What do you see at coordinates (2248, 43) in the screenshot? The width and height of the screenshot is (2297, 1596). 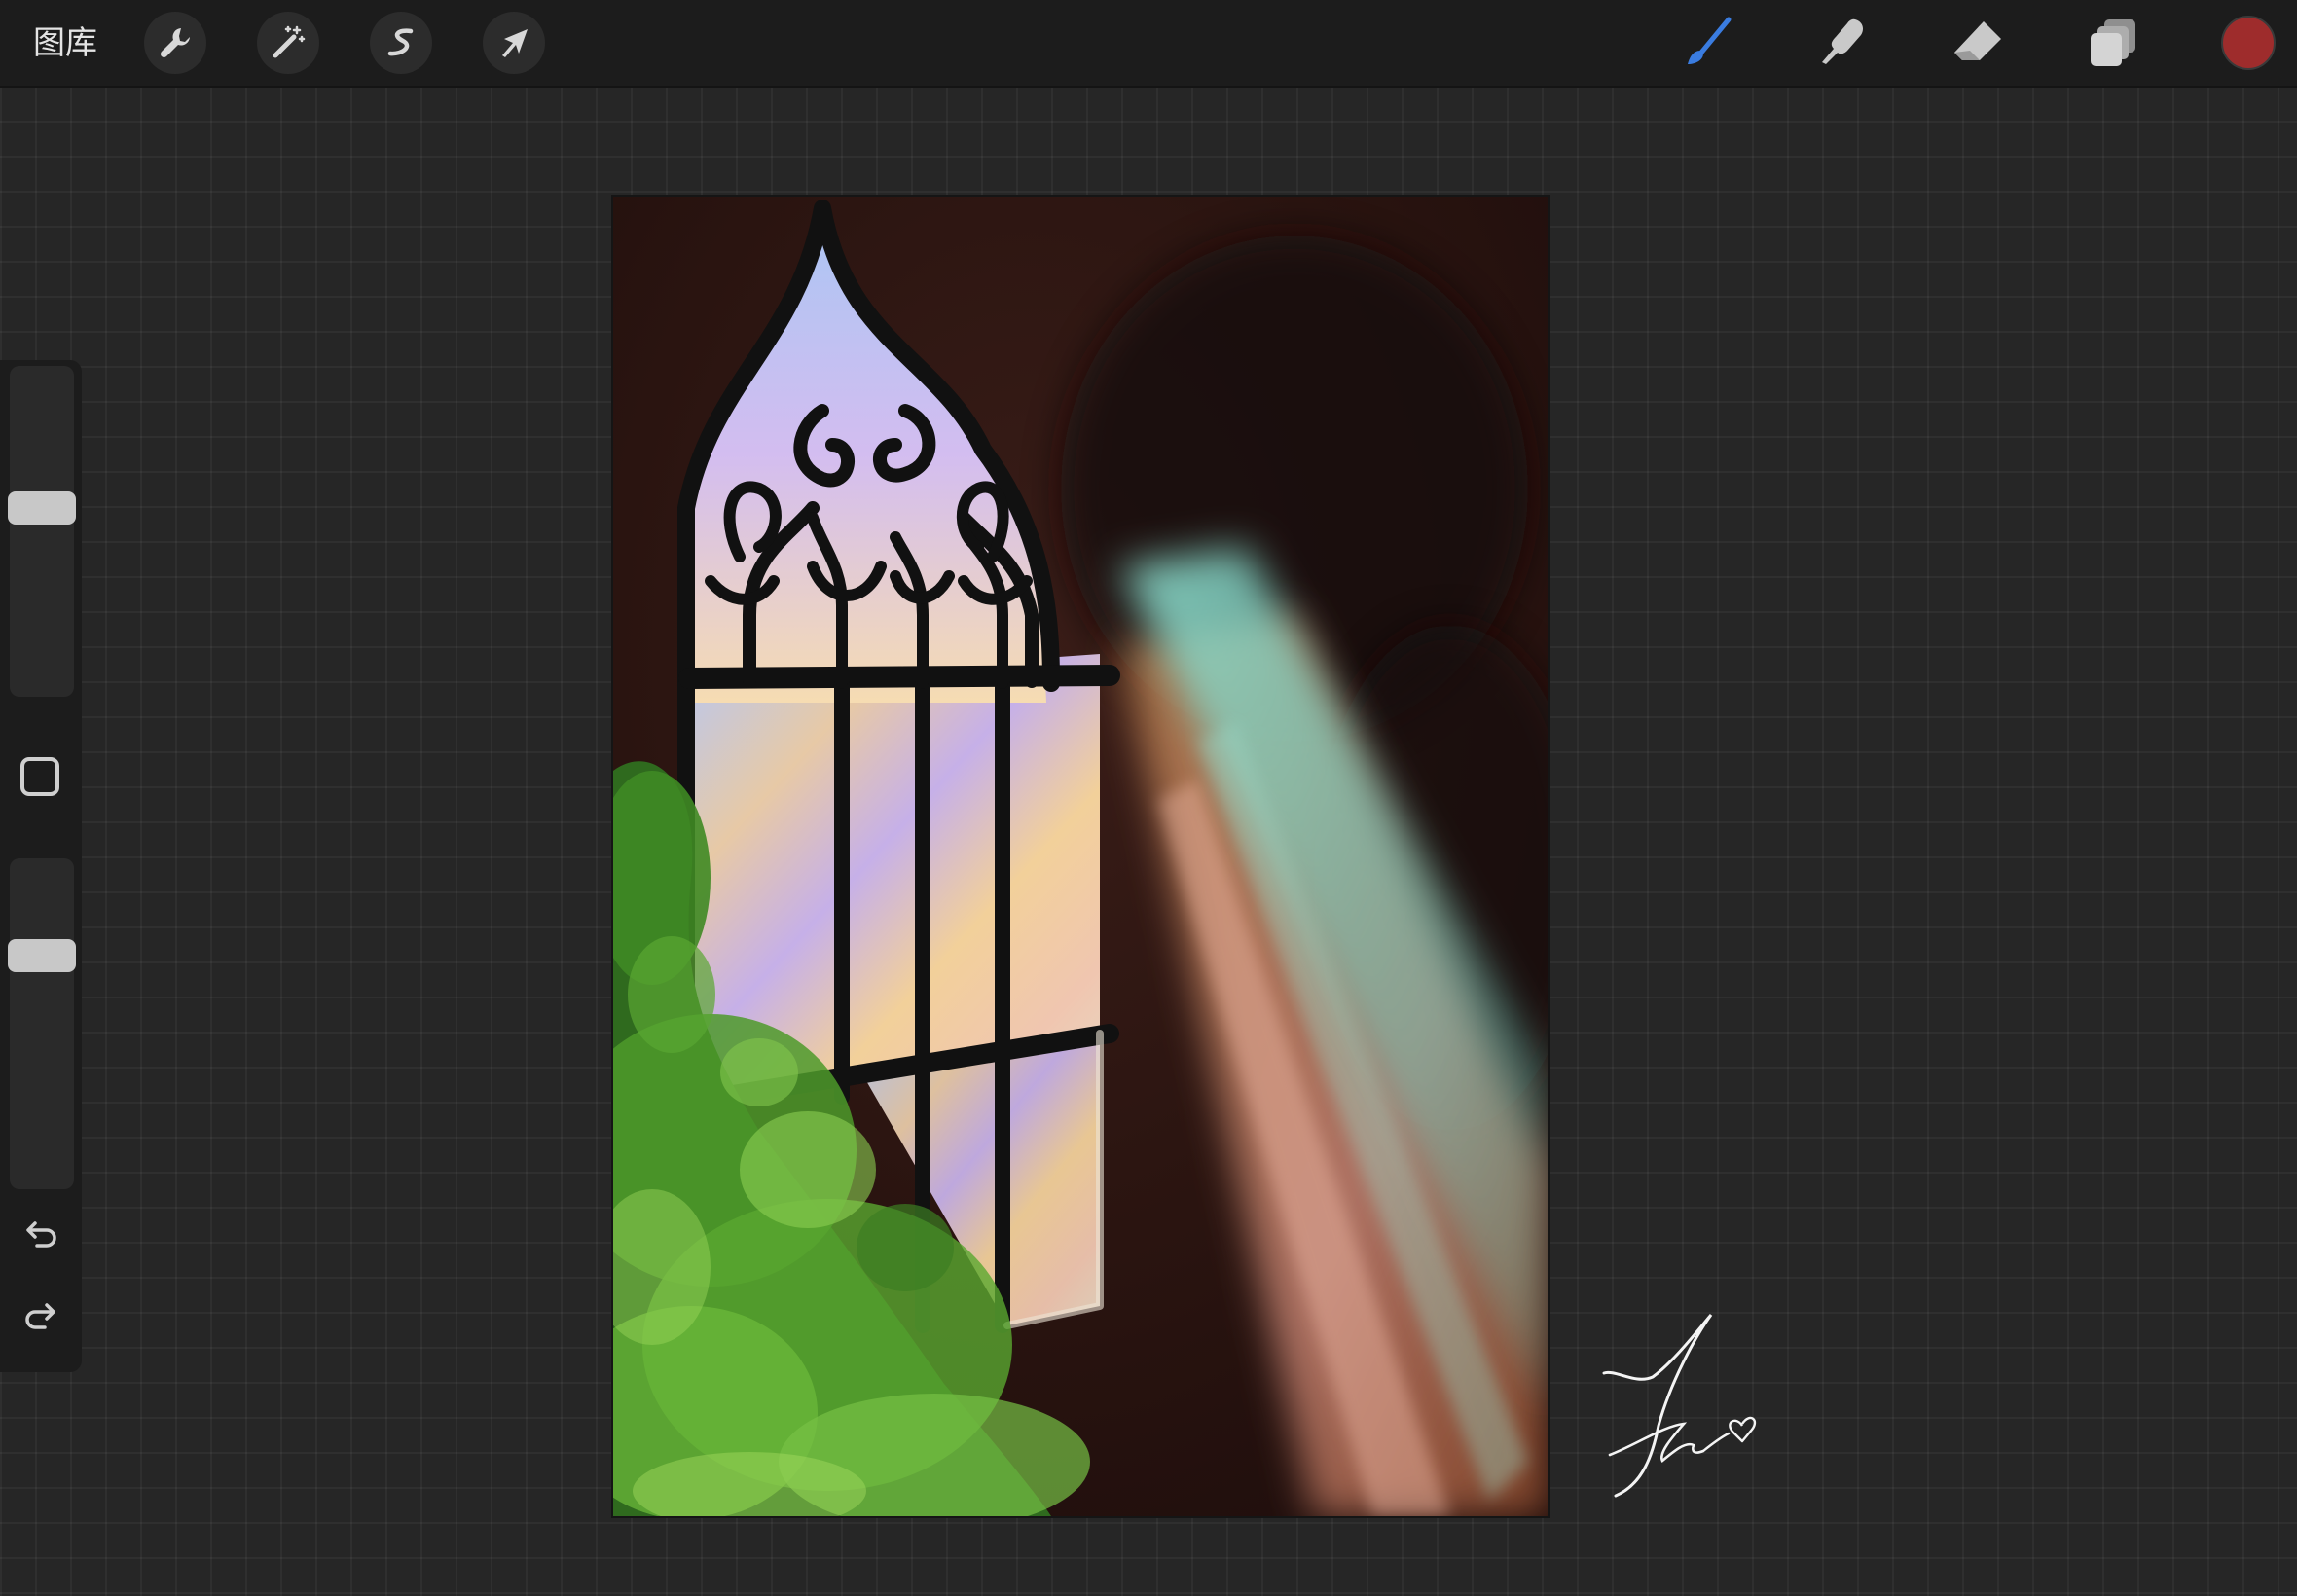 I see `color-picker-button` at bounding box center [2248, 43].